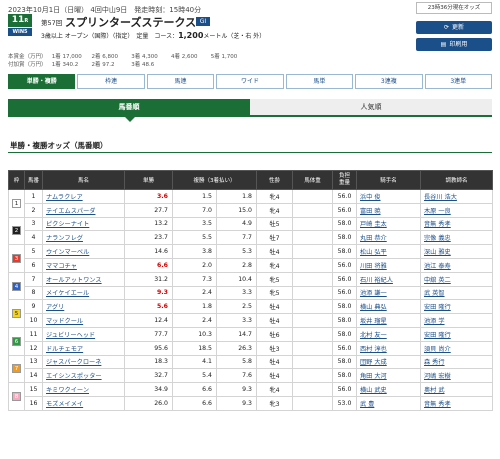 This screenshot has height=459, width=500. Describe the element at coordinates (388, 293) in the screenshot. I see `jockey-link: 池添 謙一` at that location.